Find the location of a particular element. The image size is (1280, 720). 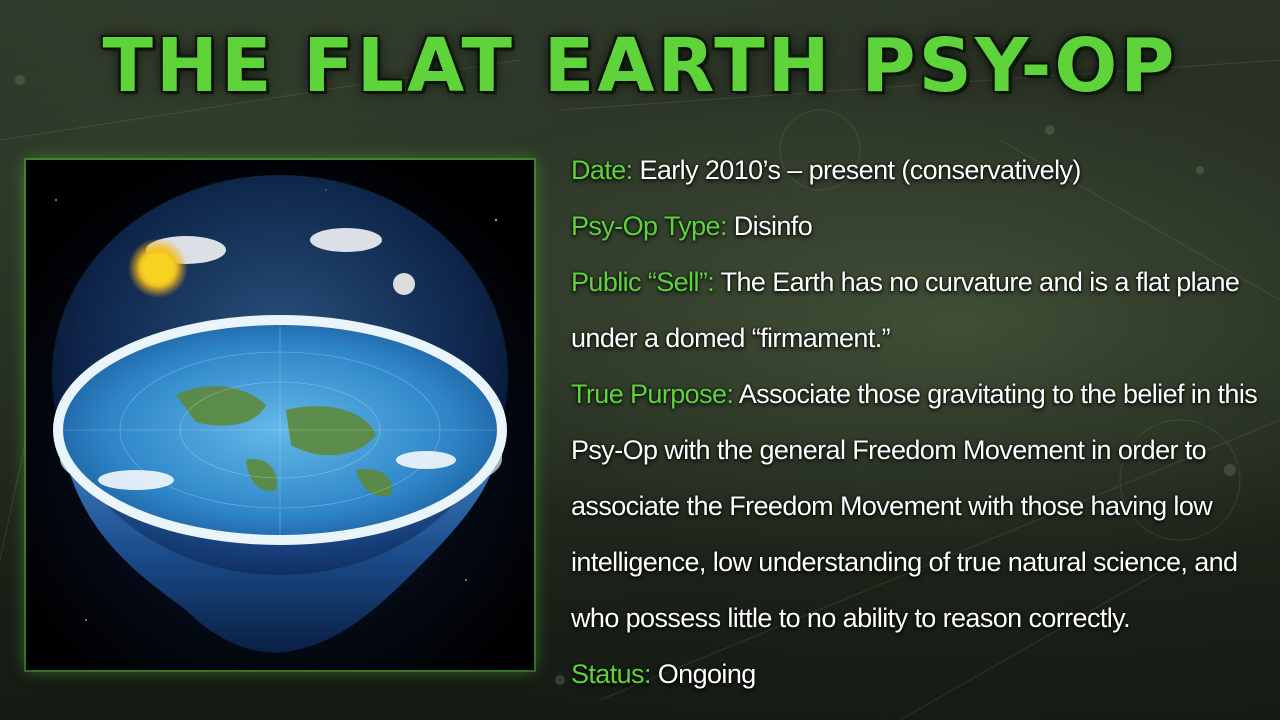

date-value: Early 2010’s – present (conservatively) is located at coordinates (860, 170).